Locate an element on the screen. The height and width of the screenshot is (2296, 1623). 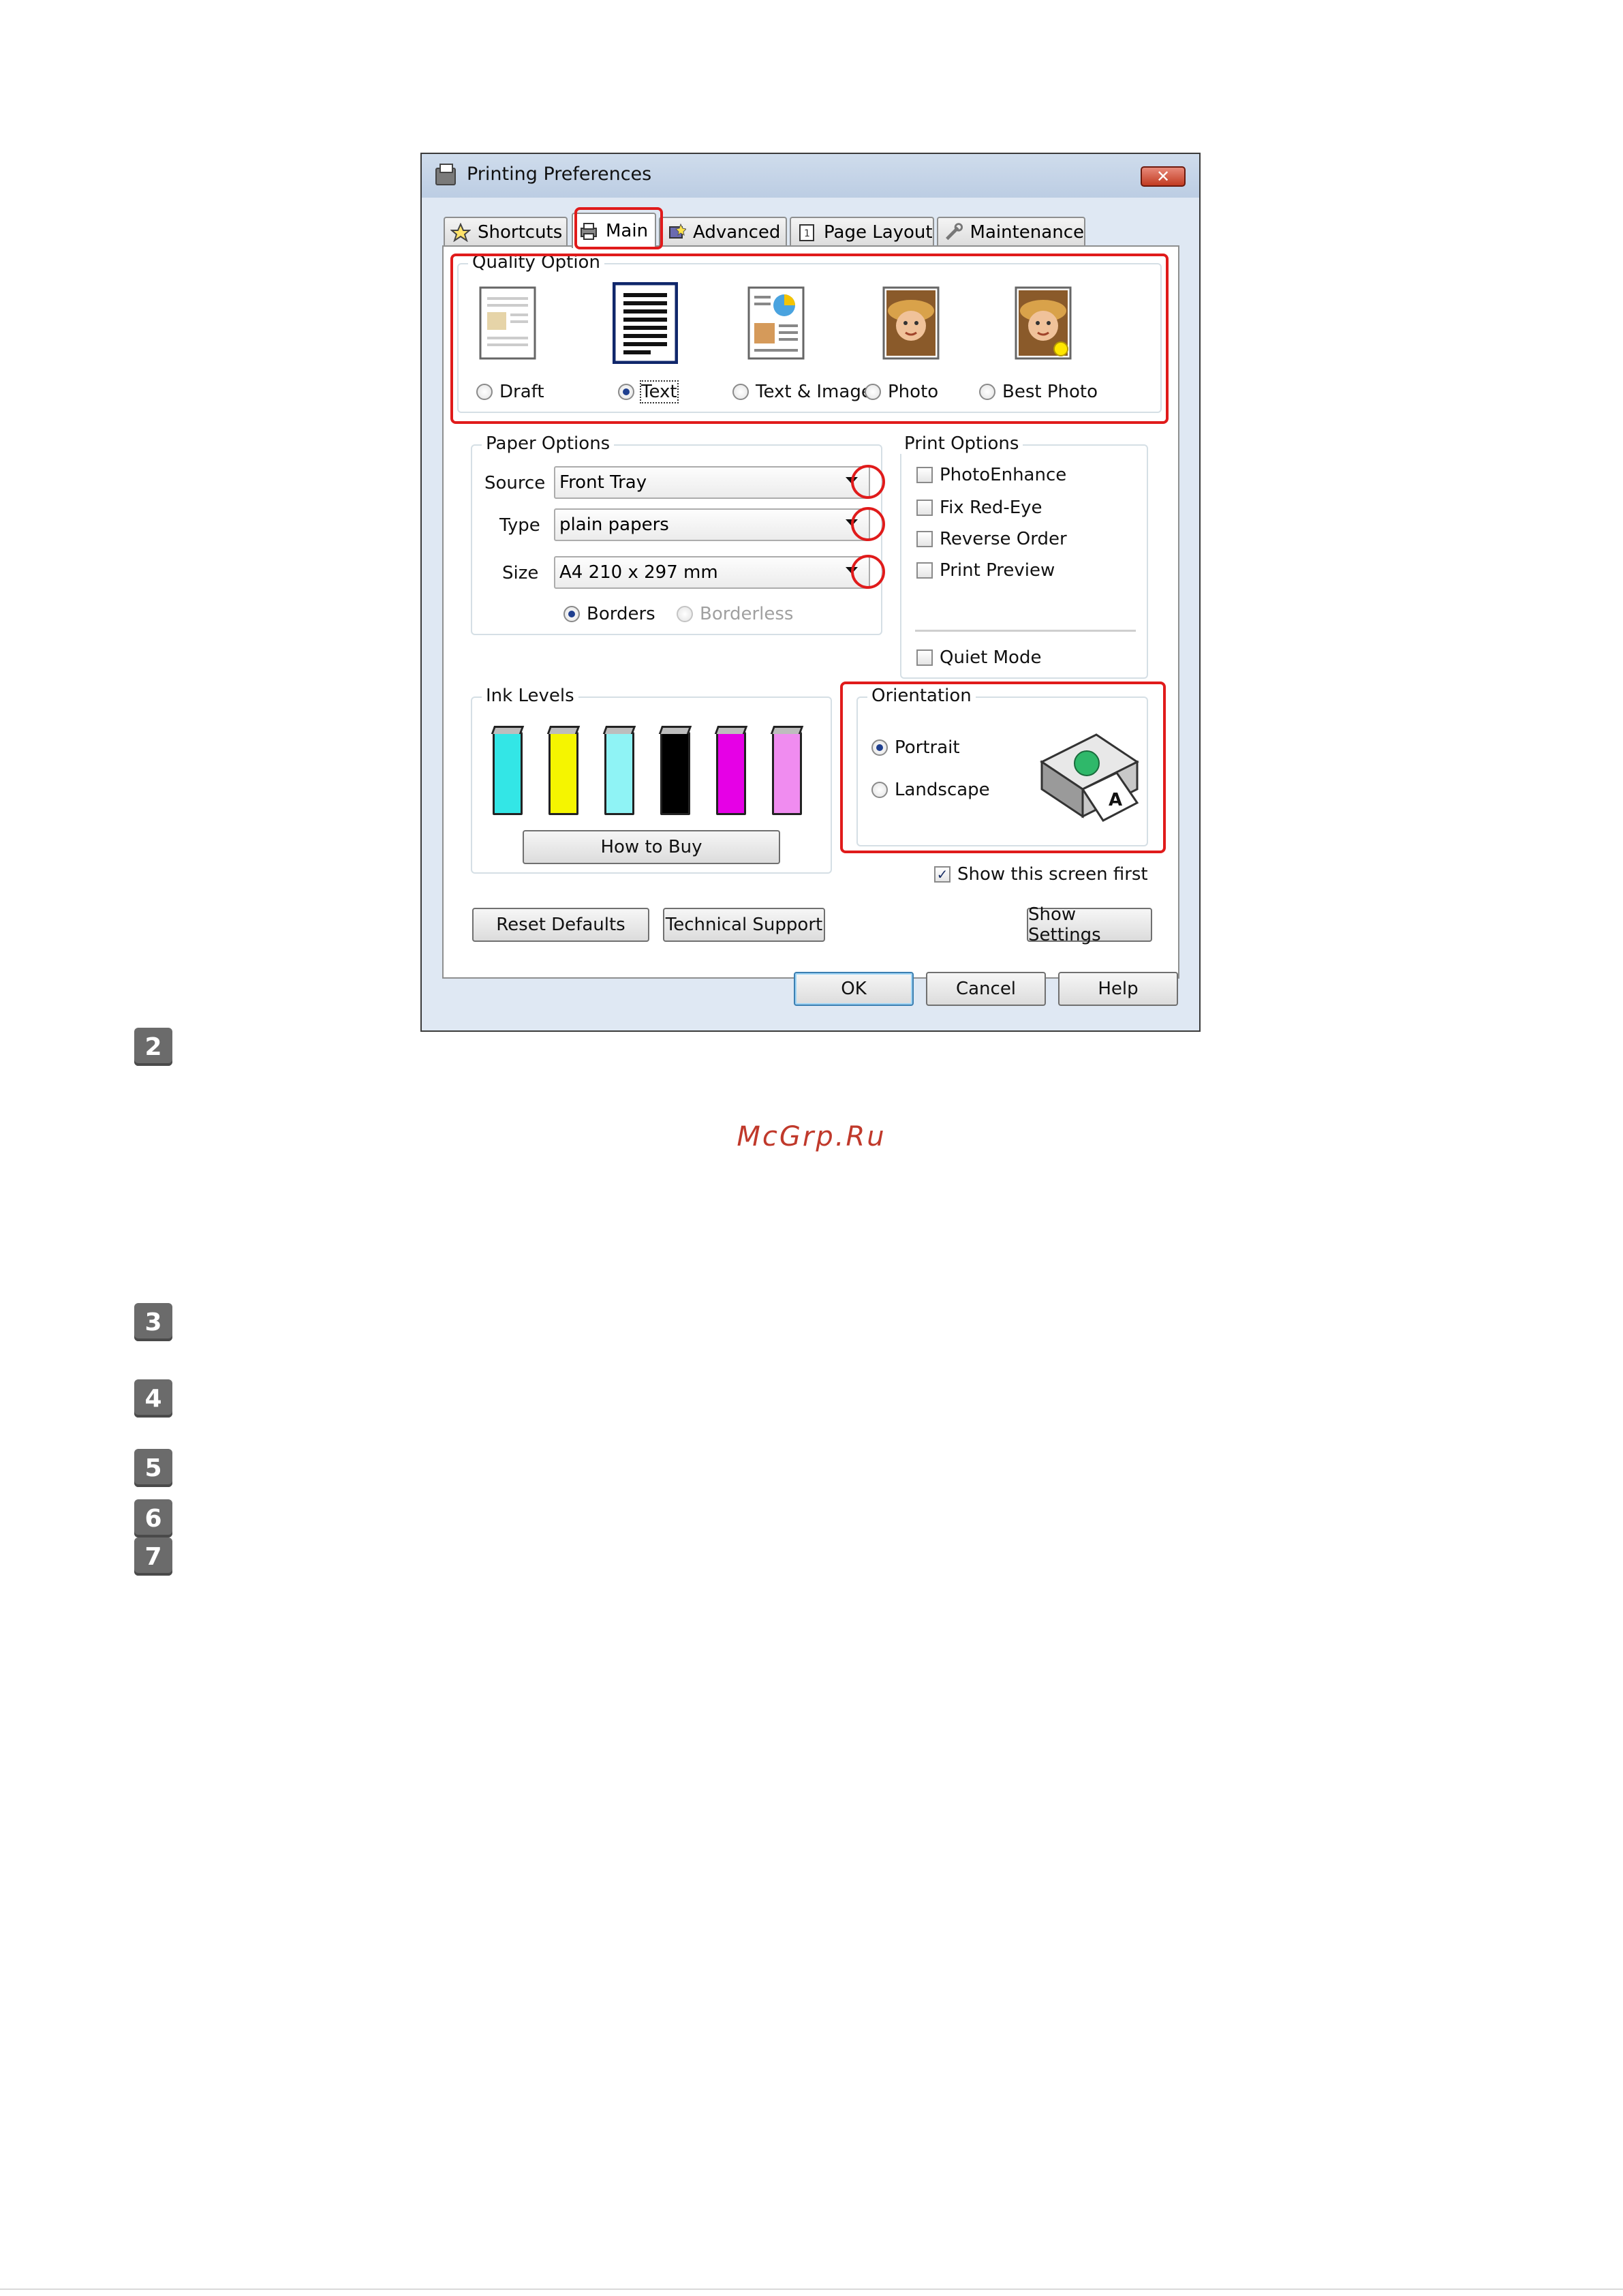
help-button: Help is located at coordinates (1118, 989).